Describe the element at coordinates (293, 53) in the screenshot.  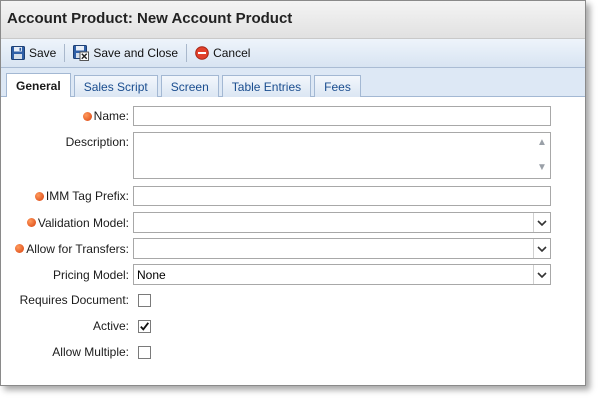
I see `toolbar: Save Save and Close Cancel` at that location.